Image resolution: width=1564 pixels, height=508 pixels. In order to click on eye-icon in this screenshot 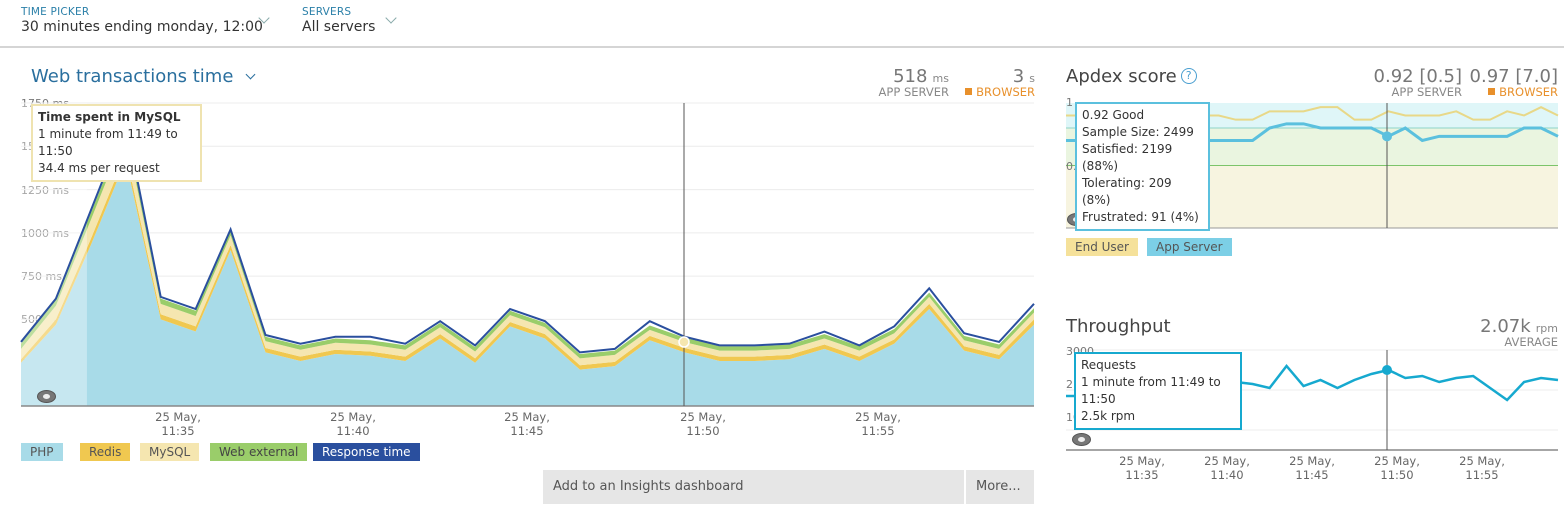, I will do `click(1081, 439)`.